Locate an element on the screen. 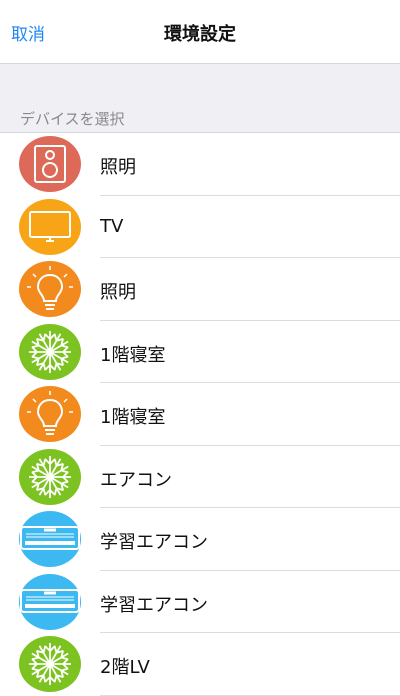  speaker-icon is located at coordinates (50, 164).